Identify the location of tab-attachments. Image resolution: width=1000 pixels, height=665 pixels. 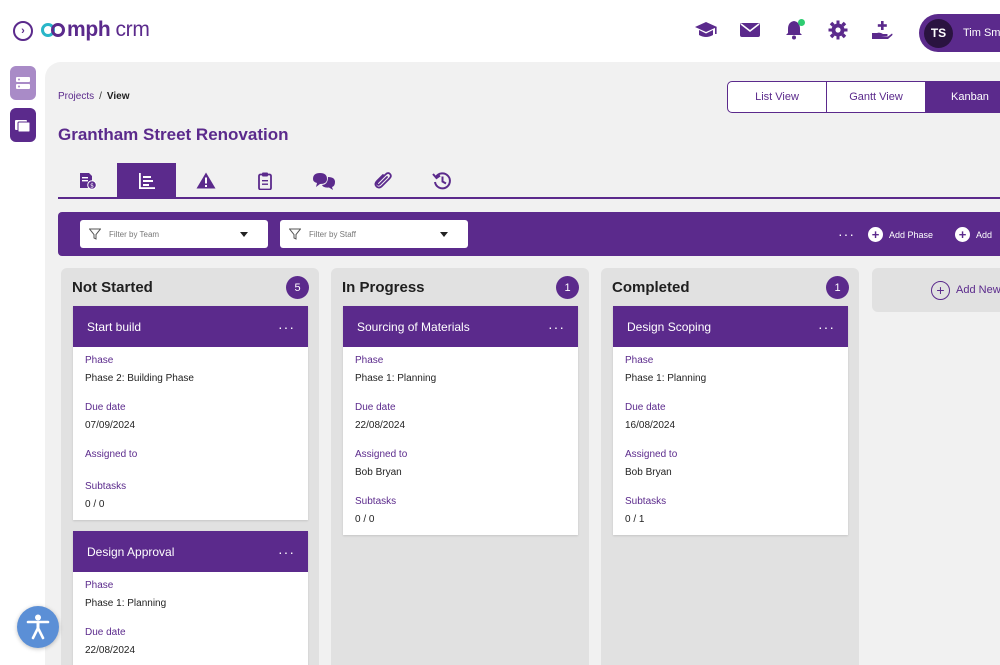
(382, 180).